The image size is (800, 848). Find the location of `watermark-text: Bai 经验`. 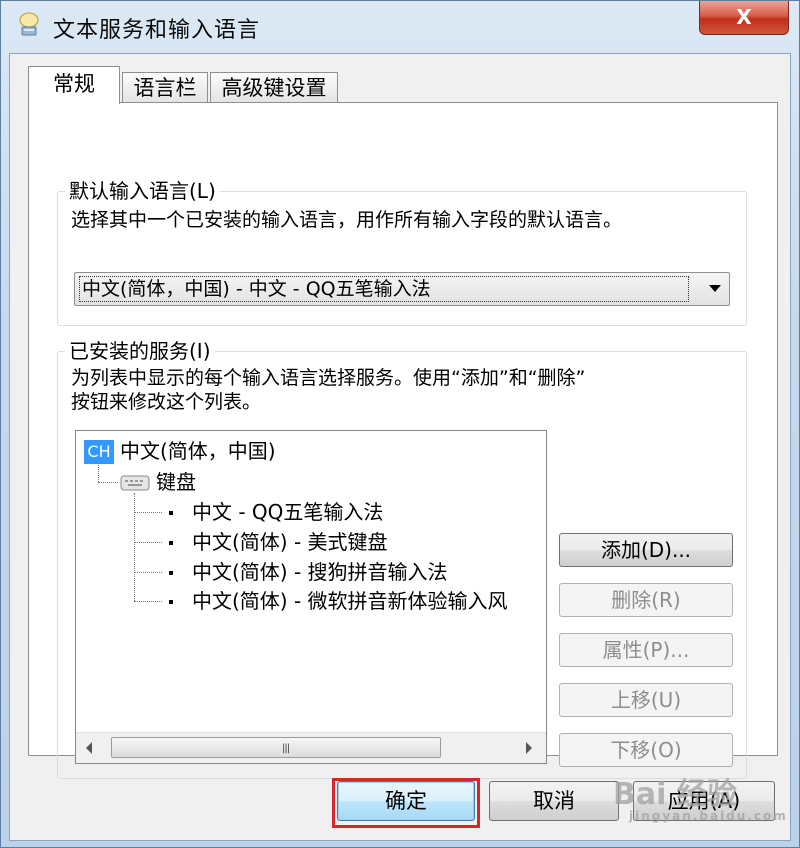

watermark-text: Bai 经验 is located at coordinates (675, 794).